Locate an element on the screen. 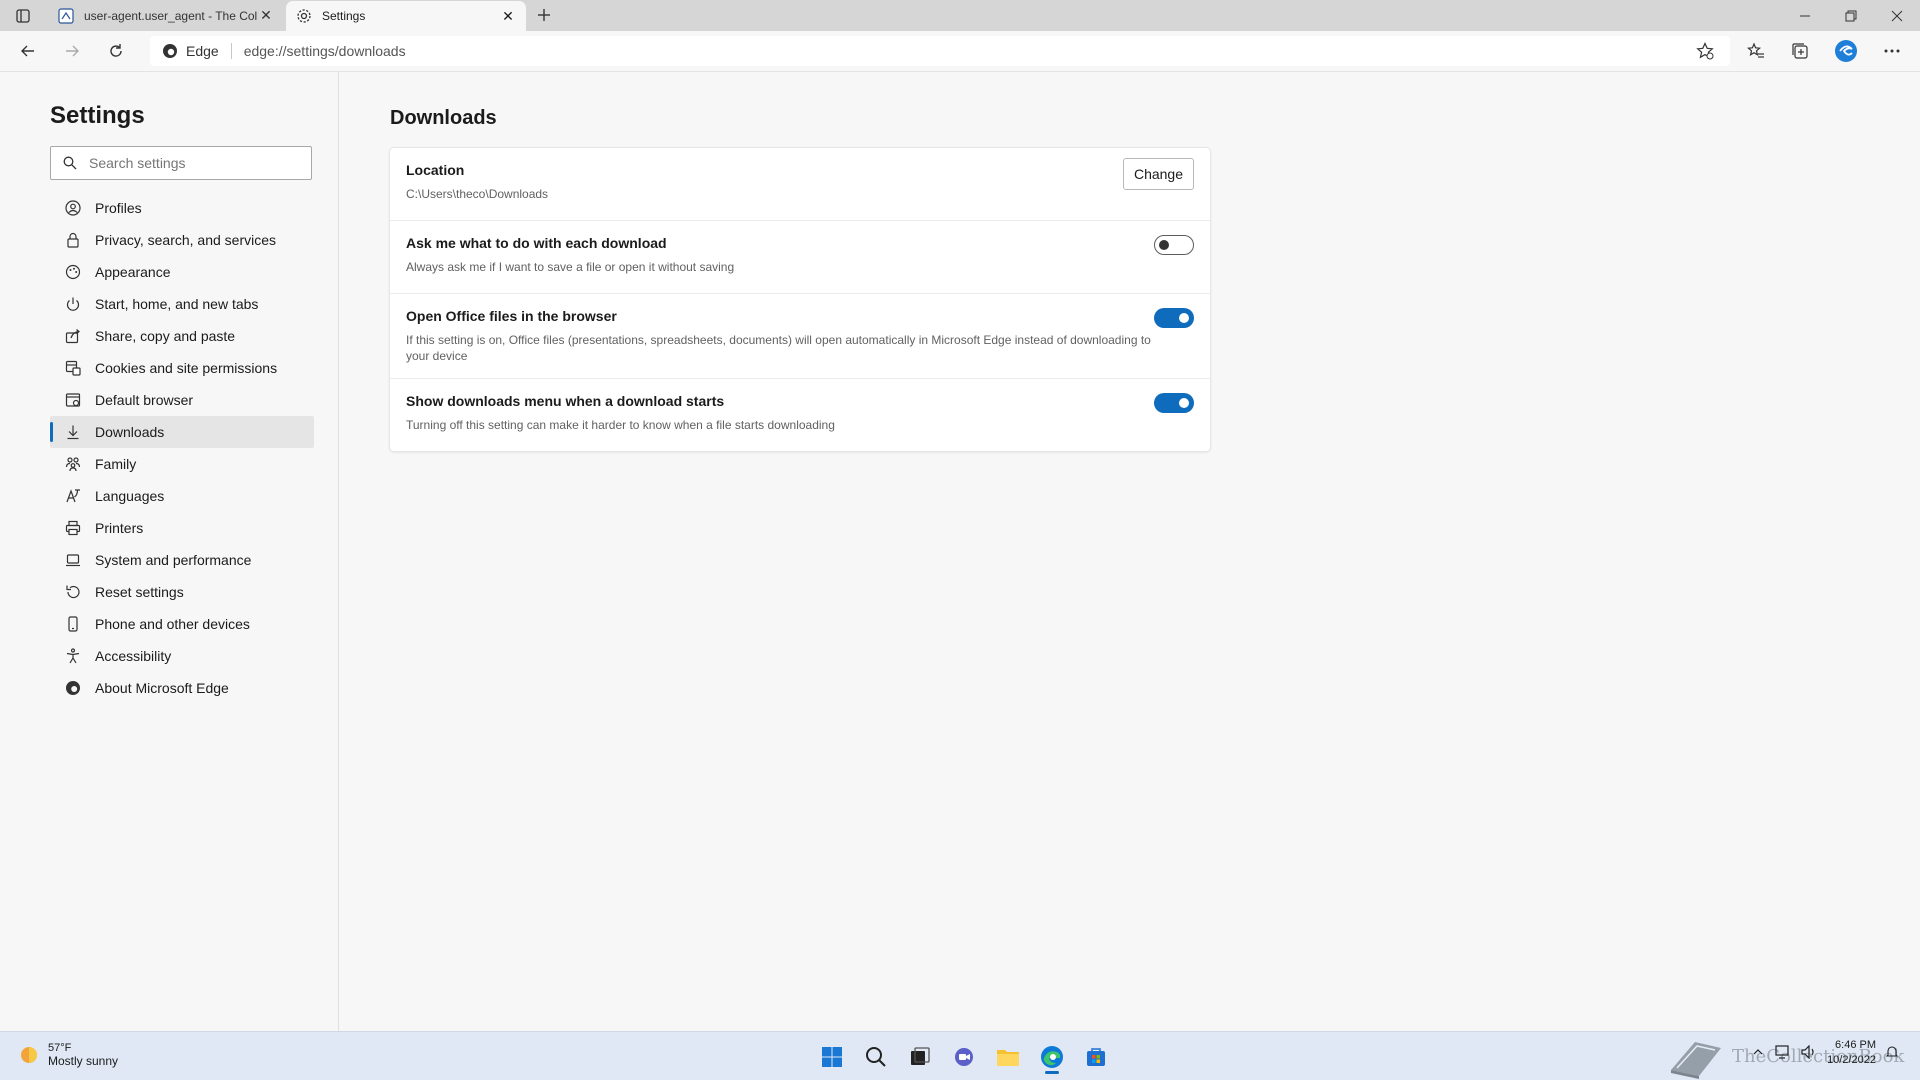 This screenshot has height=1080, width=1920. search-box is located at coordinates (181, 163).